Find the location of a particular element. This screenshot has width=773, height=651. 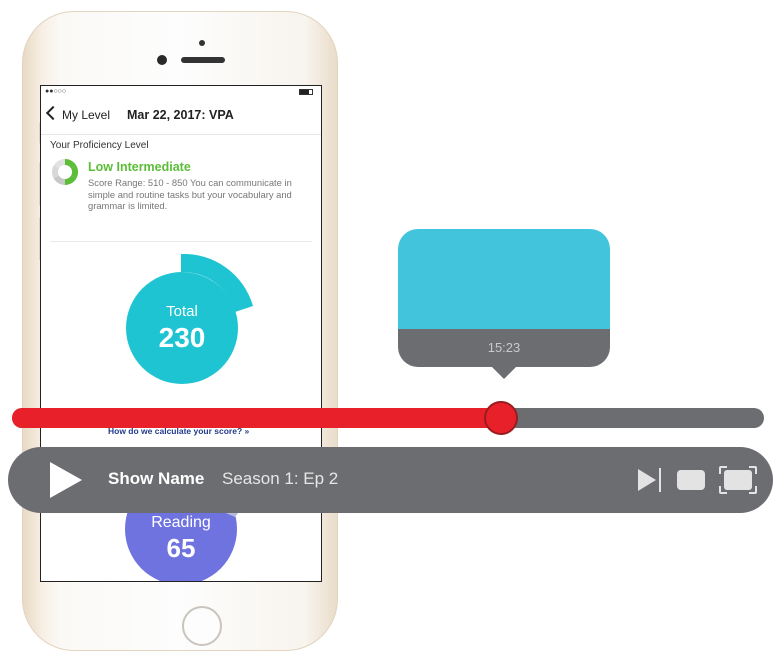

play-icon is located at coordinates (66, 480).